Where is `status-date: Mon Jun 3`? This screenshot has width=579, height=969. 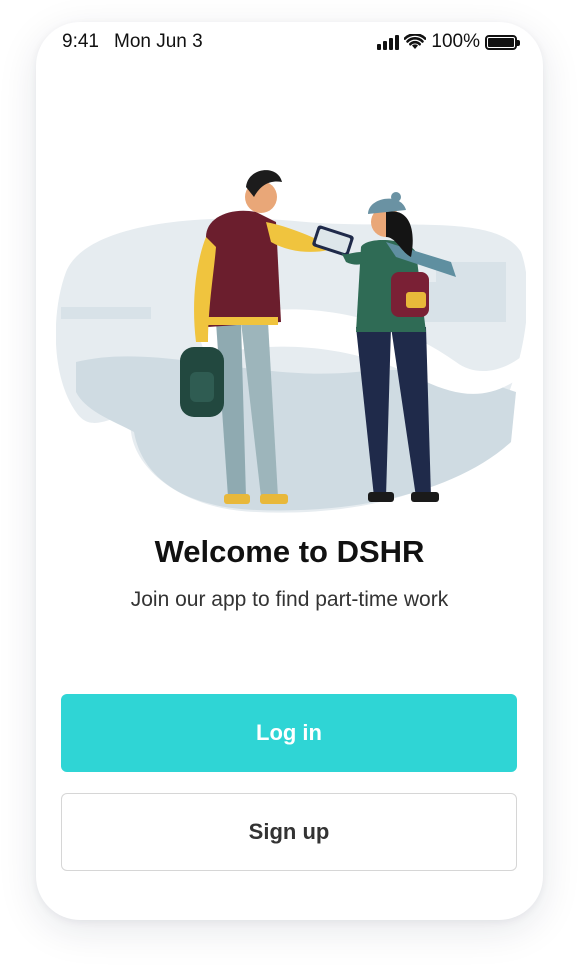 status-date: Mon Jun 3 is located at coordinates (158, 41).